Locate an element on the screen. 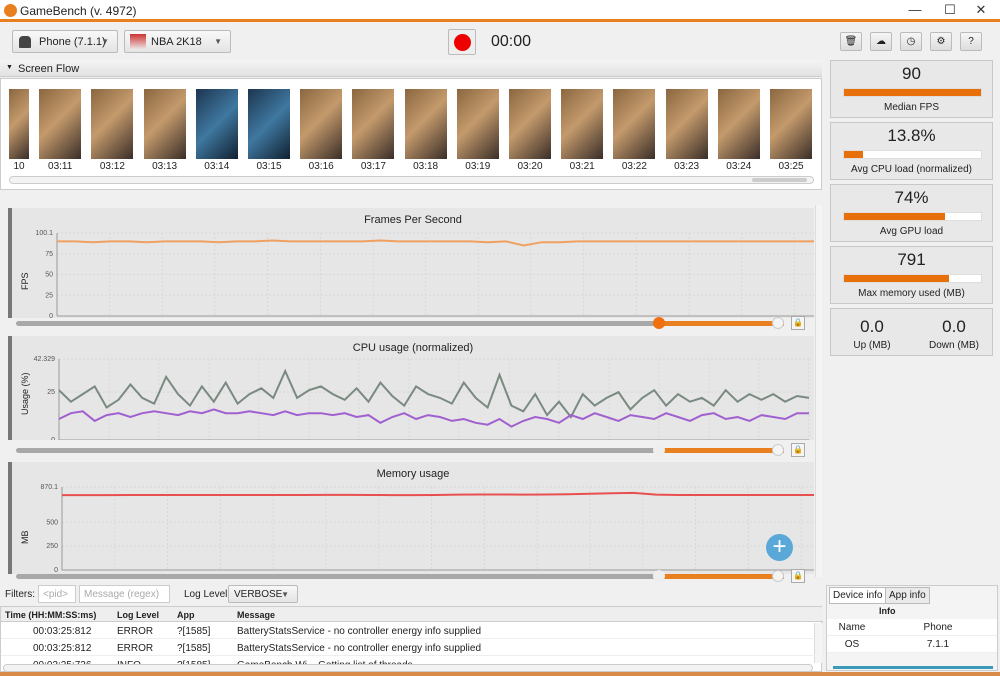  charts-scrollbar is located at coordinates (818, 391).